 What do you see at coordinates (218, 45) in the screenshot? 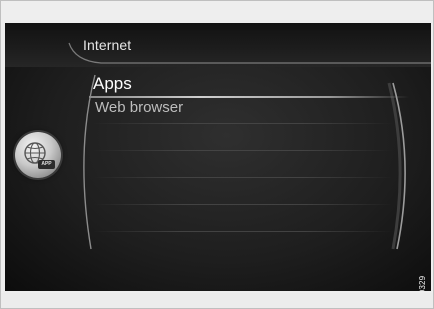
I see `header-bar: Internet` at bounding box center [218, 45].